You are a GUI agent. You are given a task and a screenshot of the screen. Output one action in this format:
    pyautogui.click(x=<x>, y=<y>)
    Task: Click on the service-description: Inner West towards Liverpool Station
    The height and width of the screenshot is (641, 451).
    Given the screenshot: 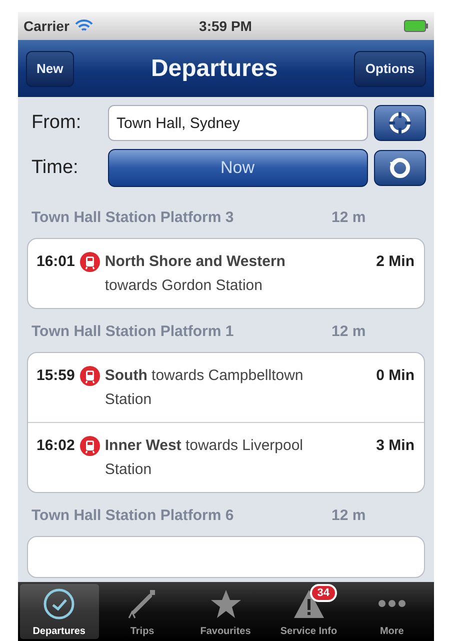 What is the action you would take?
    pyautogui.click(x=204, y=458)
    